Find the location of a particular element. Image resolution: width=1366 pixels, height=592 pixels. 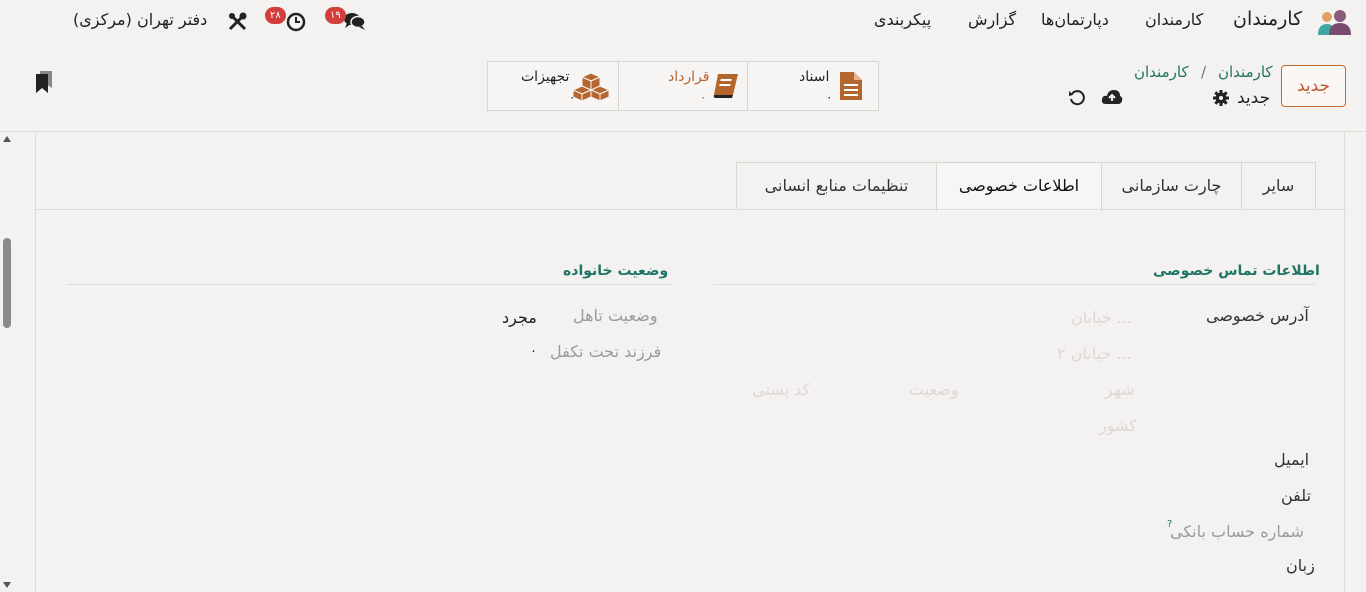

marital-status-select: مجرد is located at coordinates (519, 317).